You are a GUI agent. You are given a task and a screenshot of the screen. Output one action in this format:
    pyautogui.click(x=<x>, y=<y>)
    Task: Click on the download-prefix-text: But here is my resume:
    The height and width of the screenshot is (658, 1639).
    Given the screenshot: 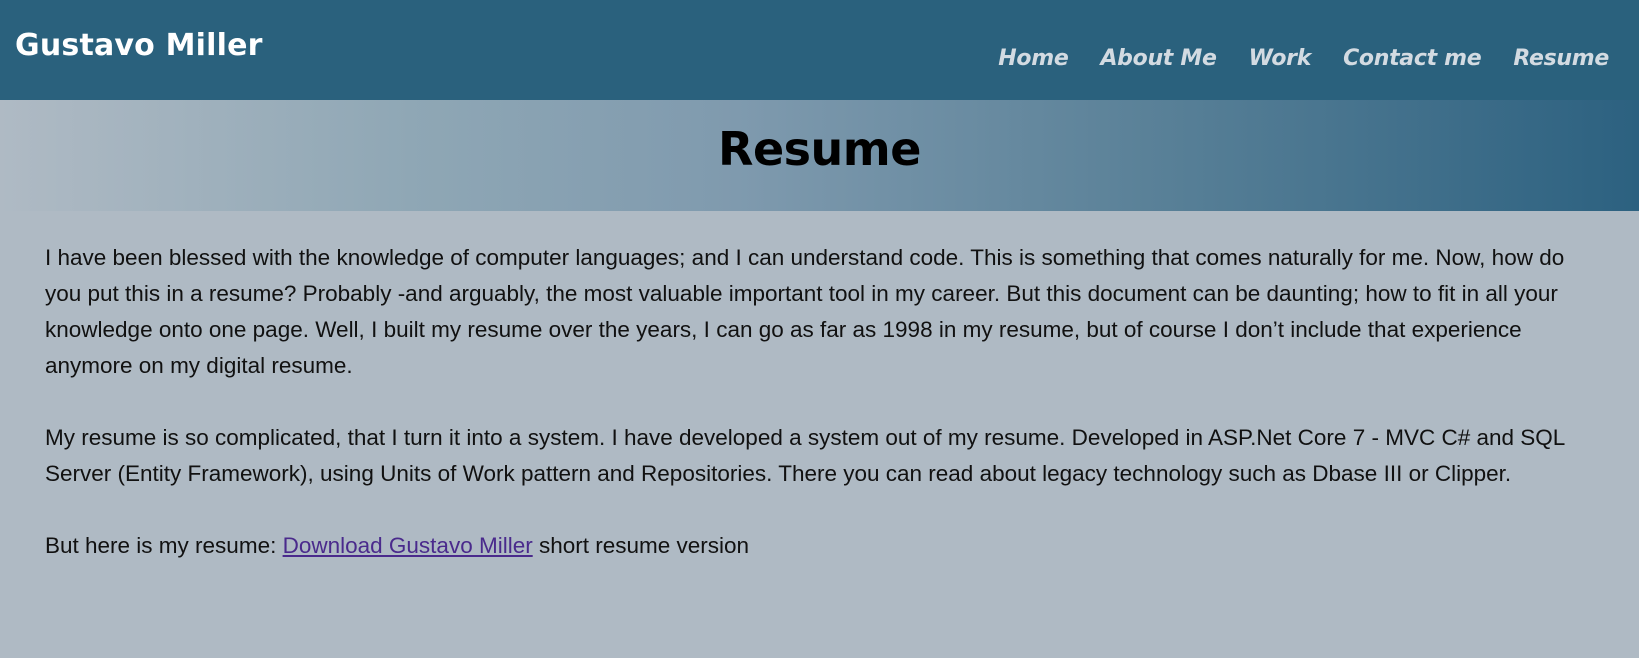 What is the action you would take?
    pyautogui.click(x=164, y=545)
    